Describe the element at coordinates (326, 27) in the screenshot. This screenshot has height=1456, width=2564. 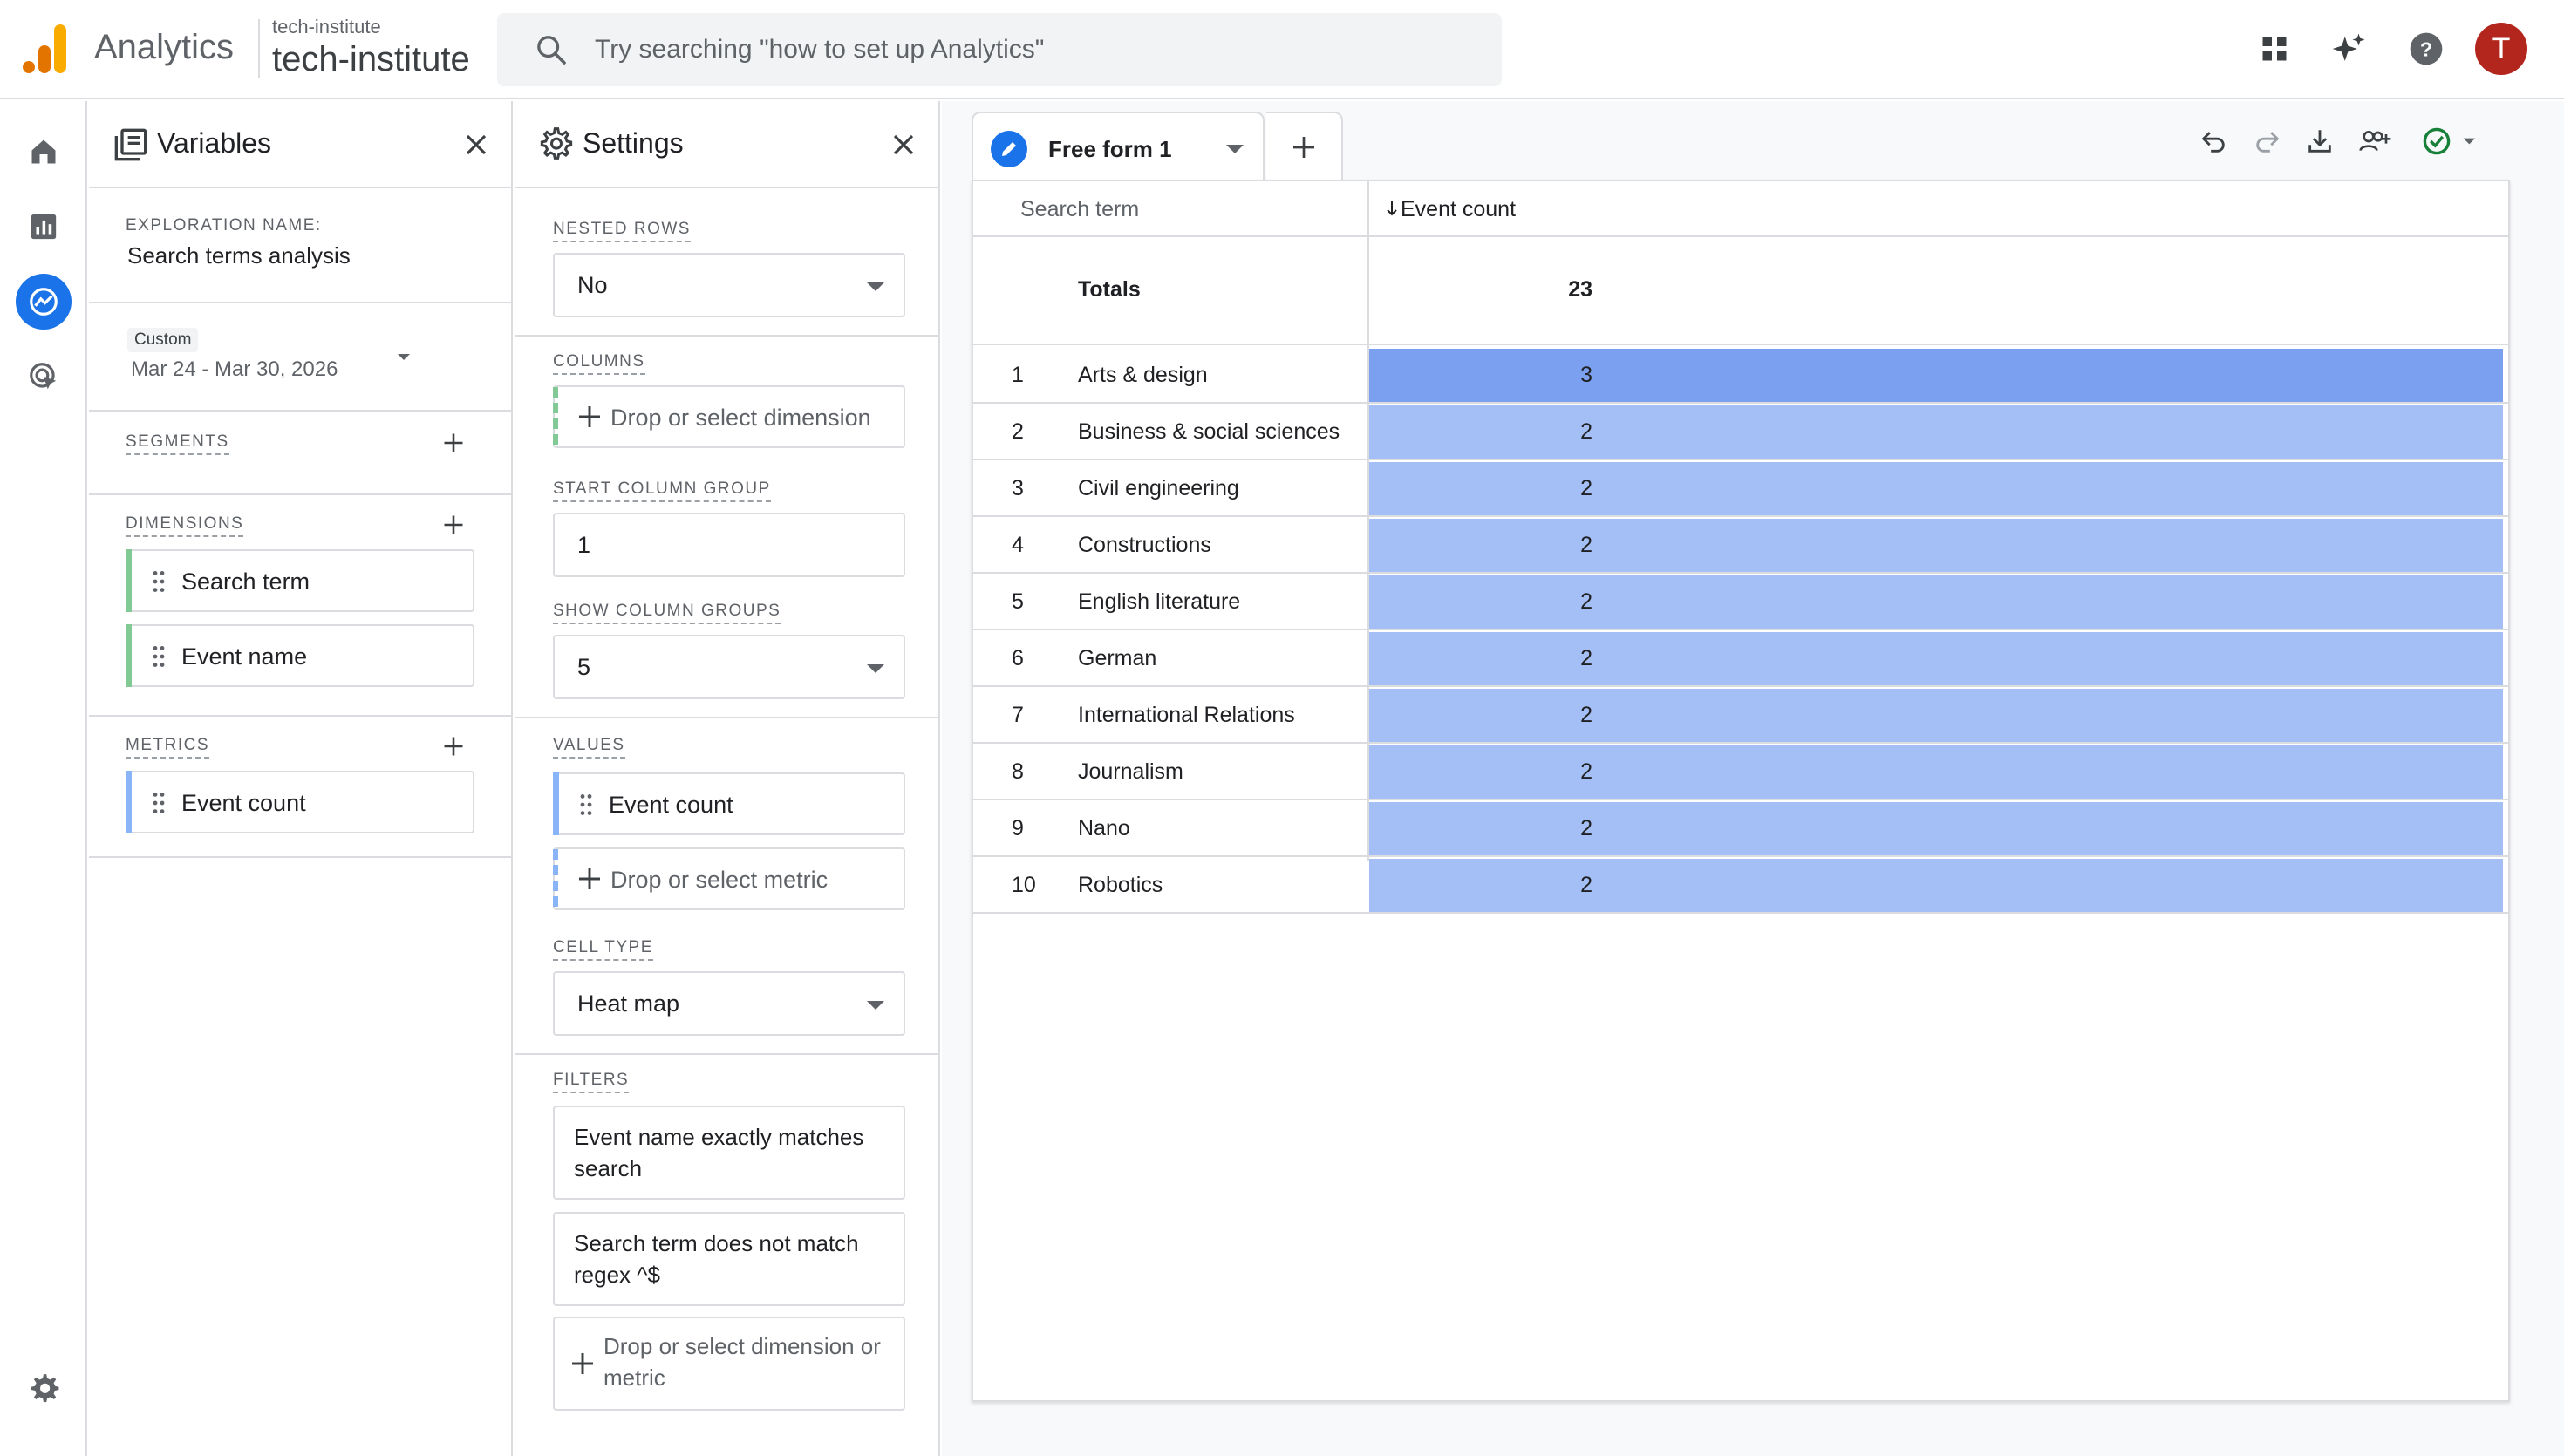
I see `account-name: tech-institute` at that location.